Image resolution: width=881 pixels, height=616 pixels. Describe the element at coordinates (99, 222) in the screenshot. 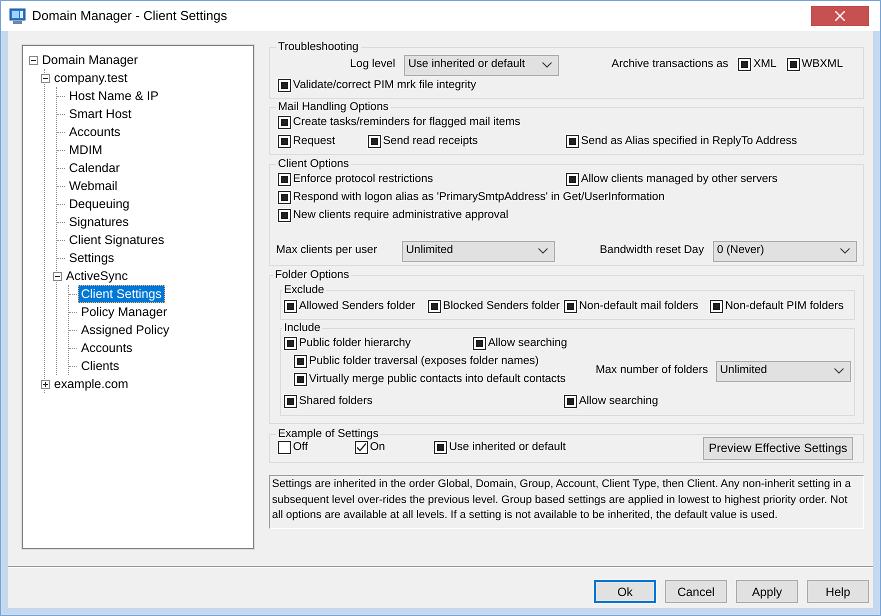

I see `tree-item: Signatures` at that location.